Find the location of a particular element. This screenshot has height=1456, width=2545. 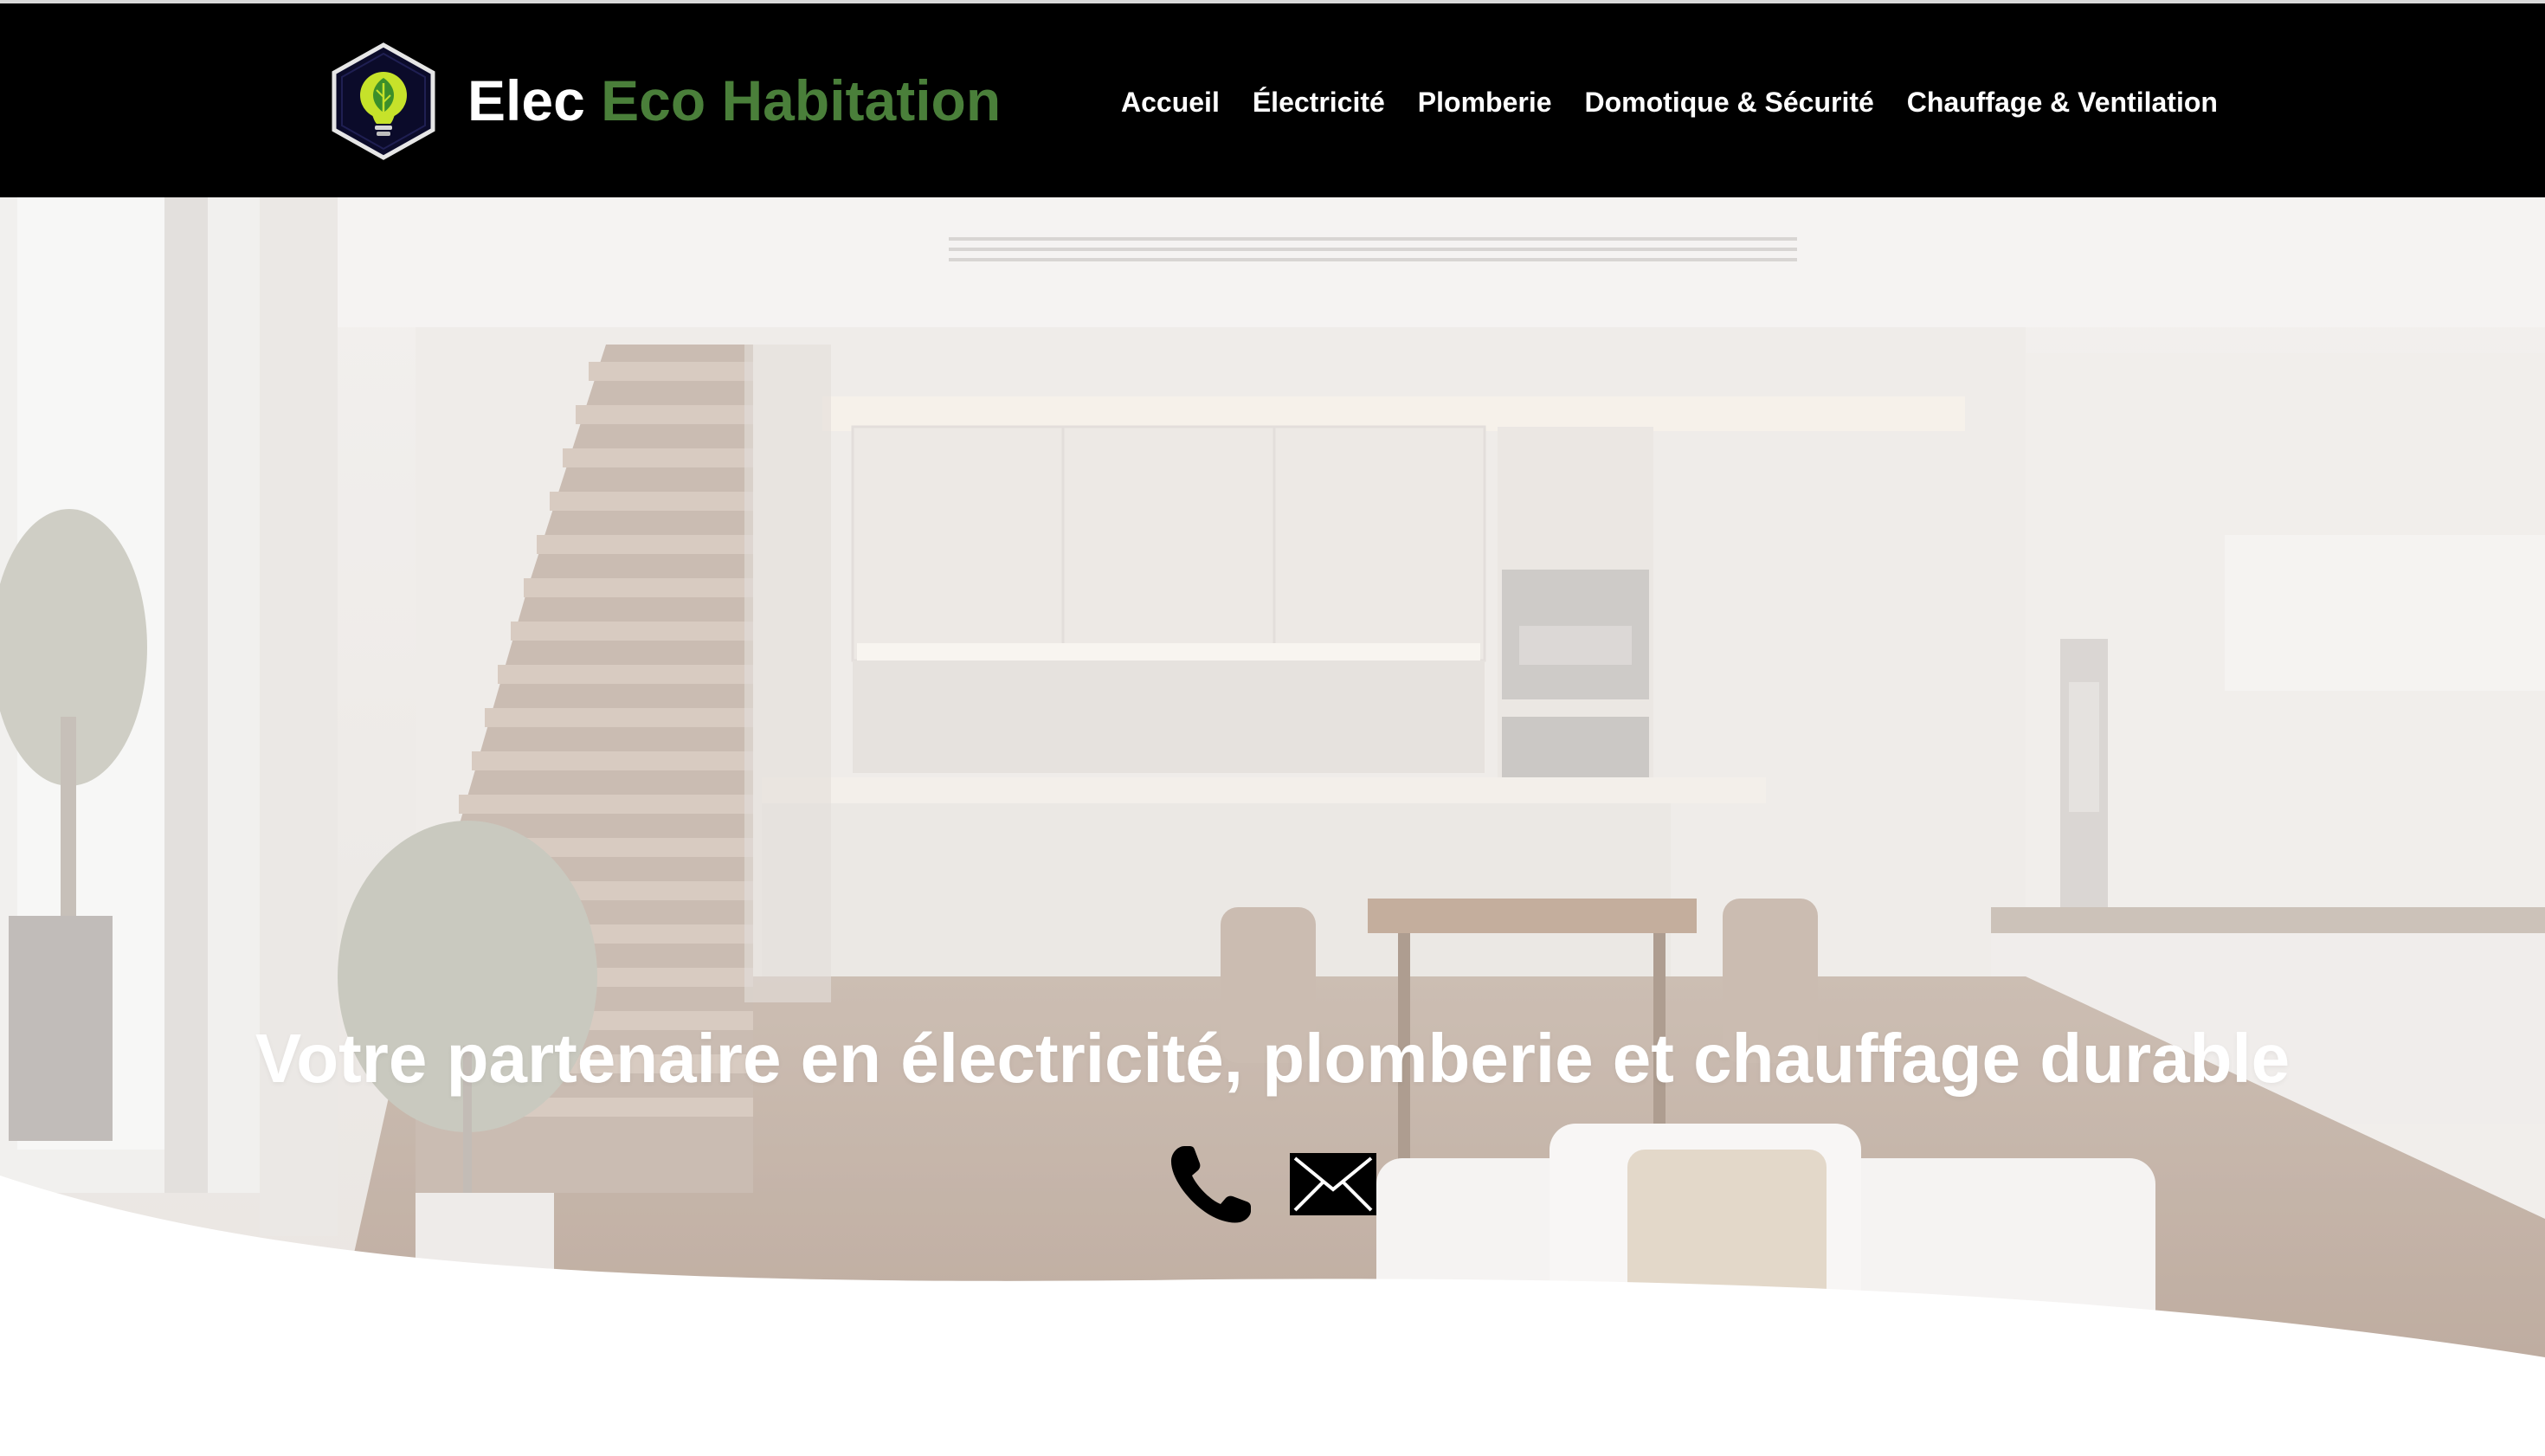

nav-item-plomberie: Plomberie is located at coordinates (1485, 102).